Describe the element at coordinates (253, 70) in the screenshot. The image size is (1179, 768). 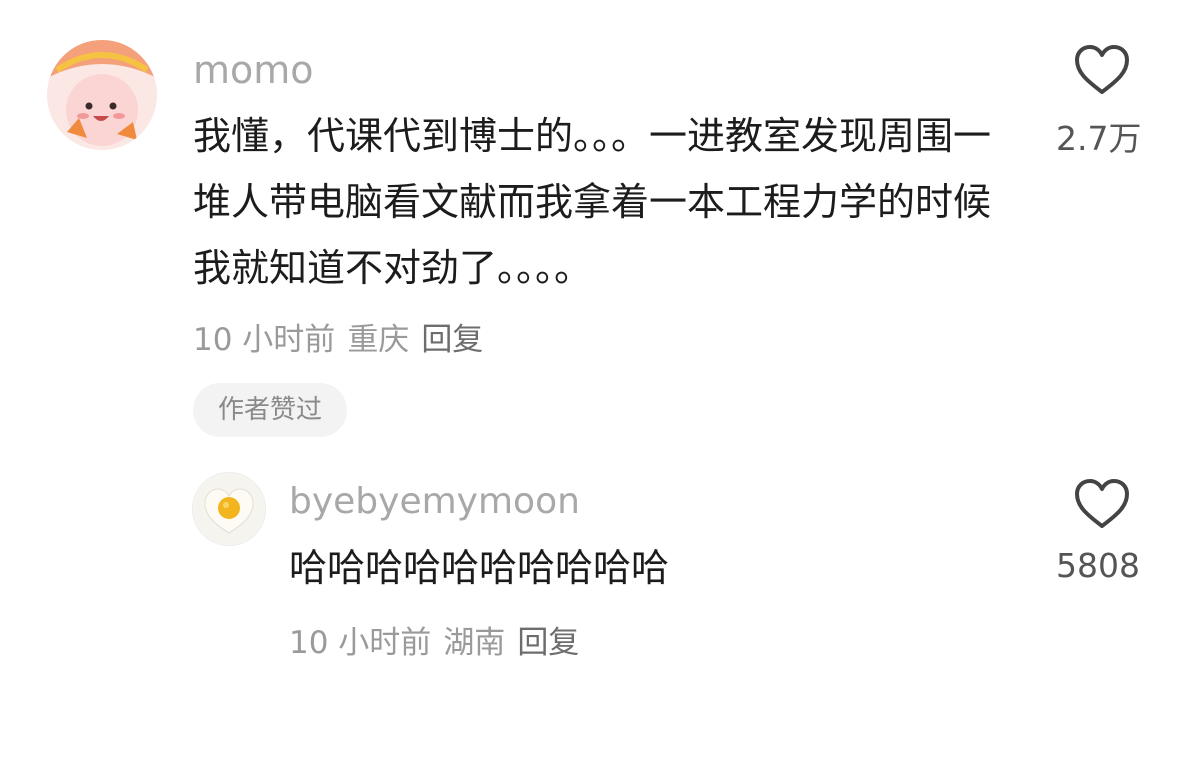
I see `username: momo` at that location.